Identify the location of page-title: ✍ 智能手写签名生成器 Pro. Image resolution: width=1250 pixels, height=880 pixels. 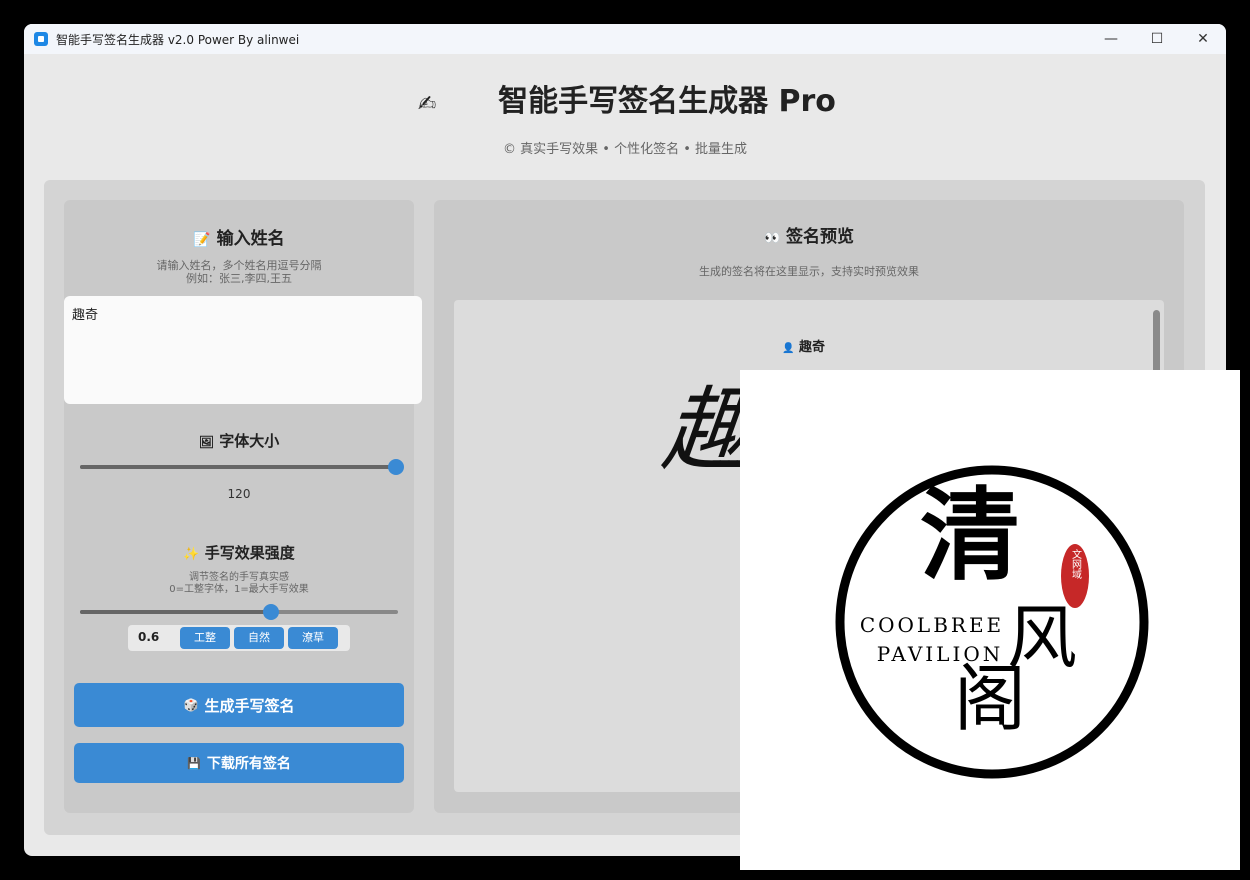
(625, 98).